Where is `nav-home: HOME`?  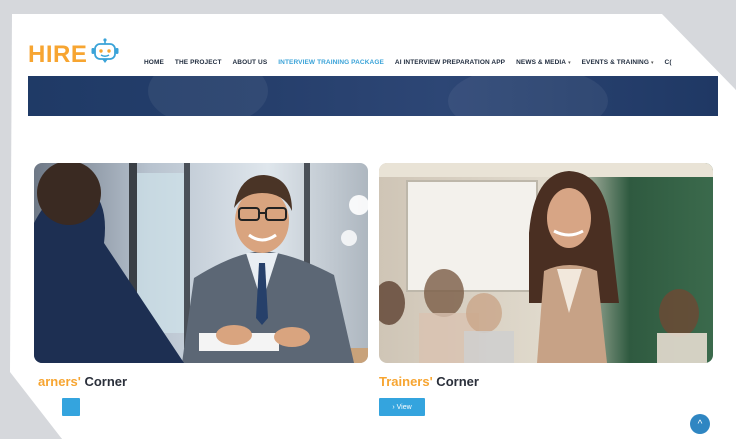
nav-home: HOME is located at coordinates (154, 62).